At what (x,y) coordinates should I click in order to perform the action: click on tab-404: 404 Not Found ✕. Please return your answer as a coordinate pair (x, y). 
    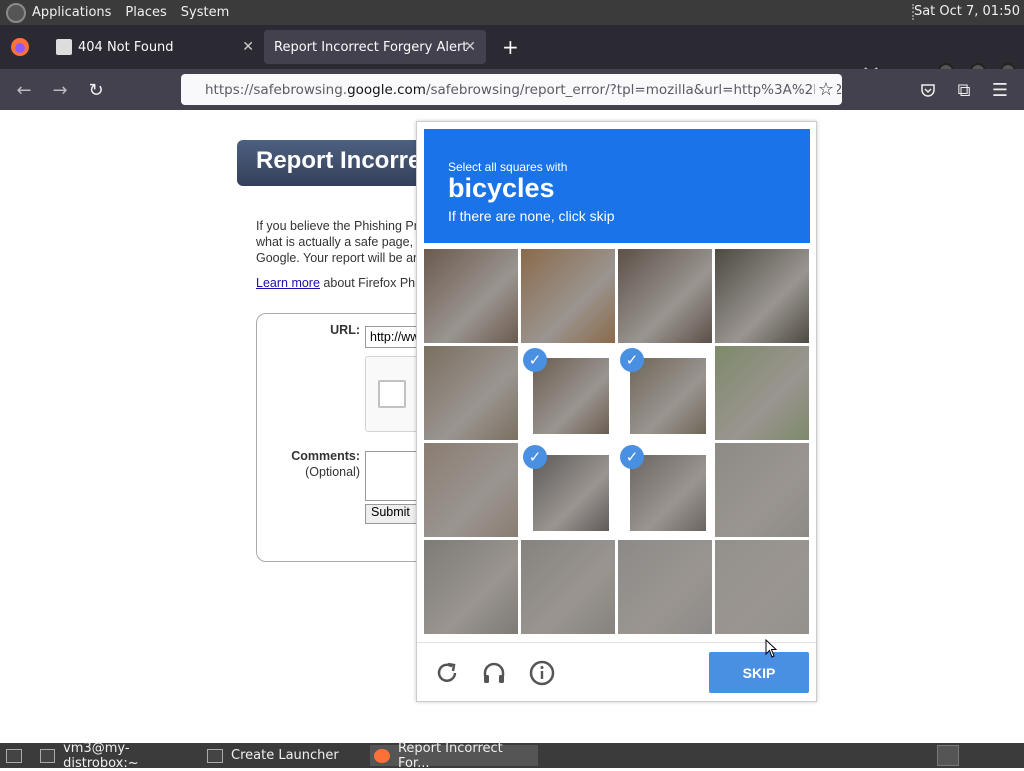
    Looking at the image, I should click on (155, 47).